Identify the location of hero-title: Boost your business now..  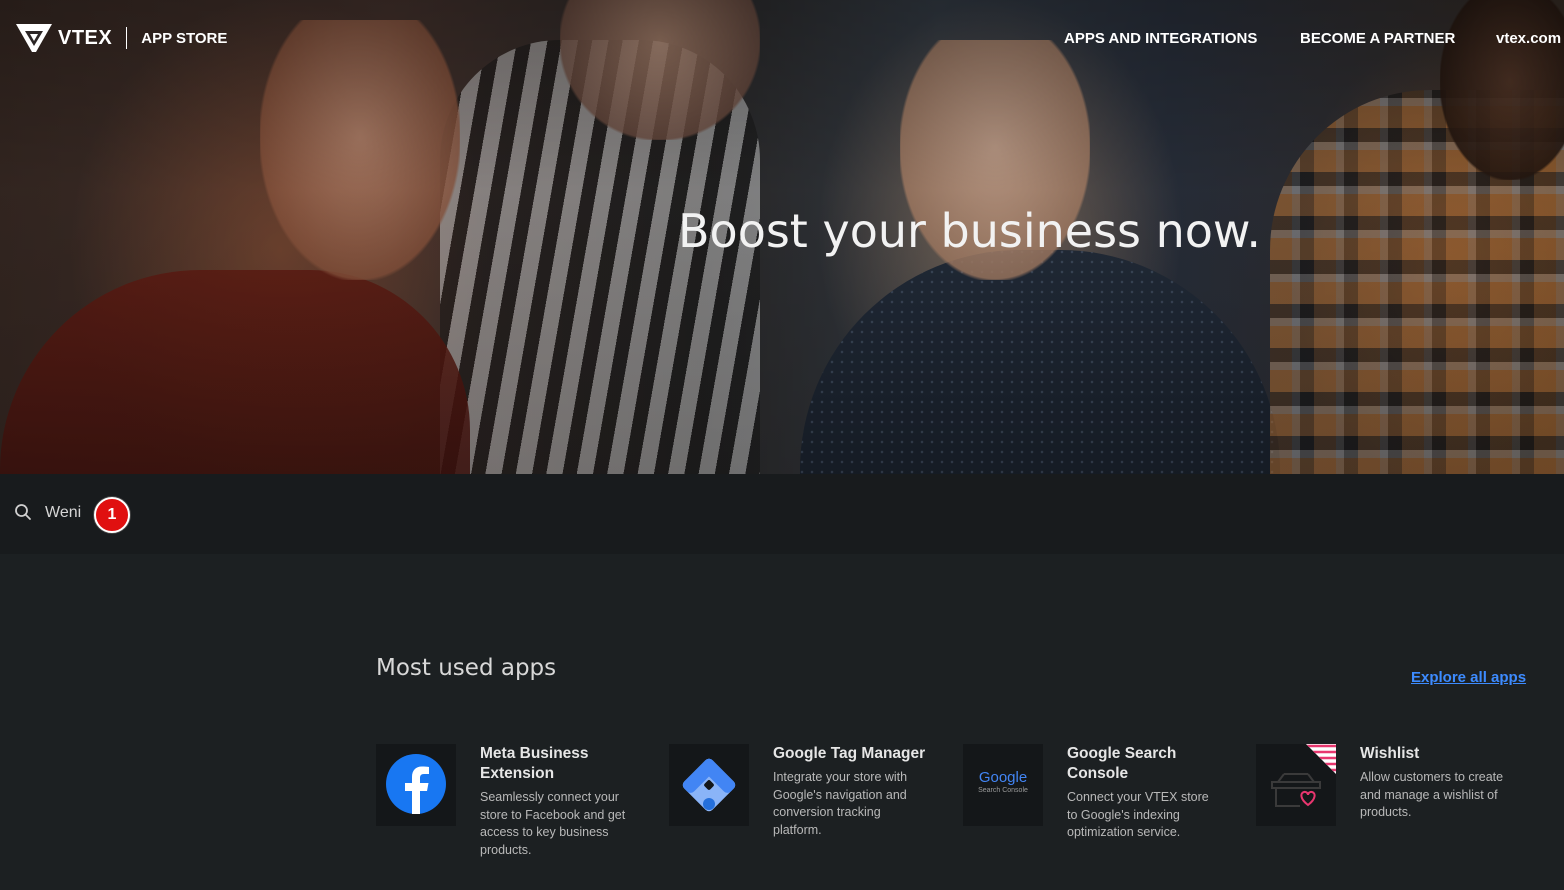
(969, 231).